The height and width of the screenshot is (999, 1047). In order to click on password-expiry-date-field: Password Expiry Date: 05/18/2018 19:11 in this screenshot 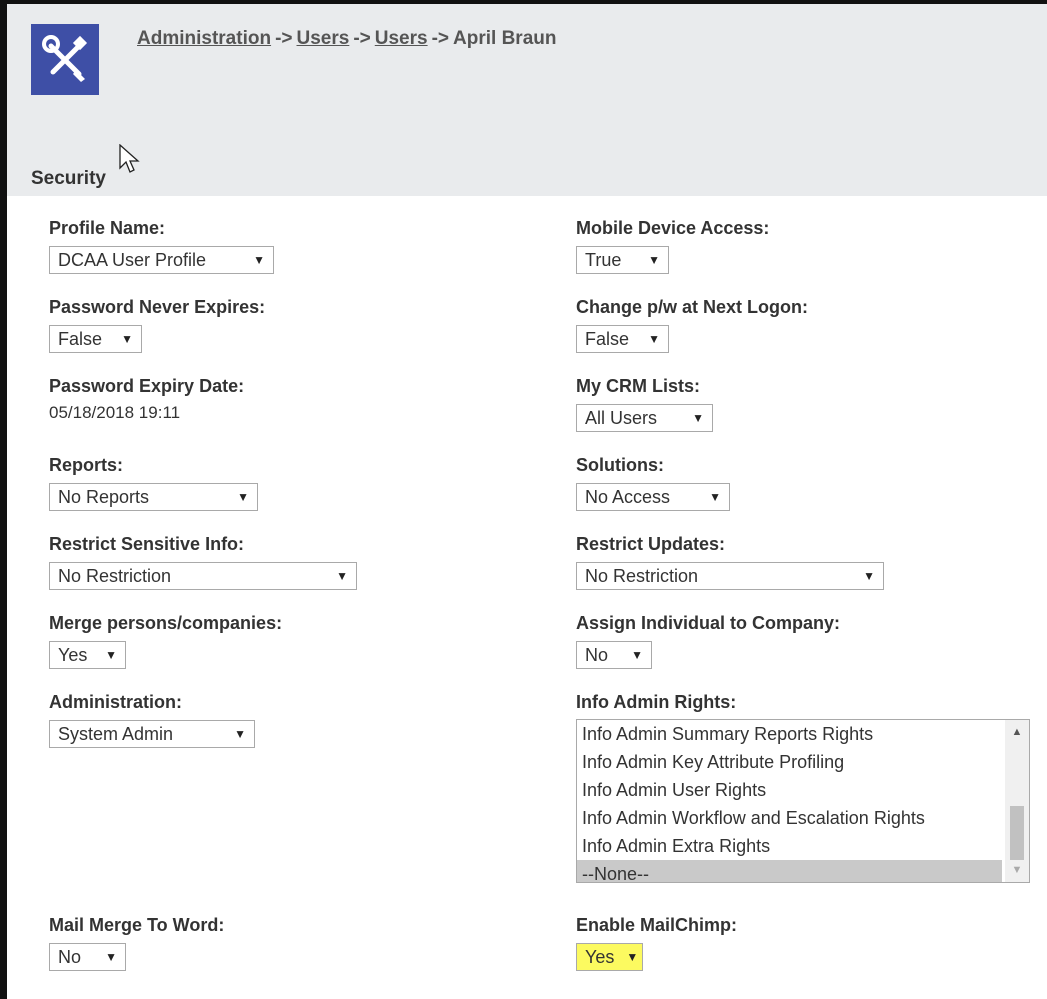, I will do `click(146, 399)`.